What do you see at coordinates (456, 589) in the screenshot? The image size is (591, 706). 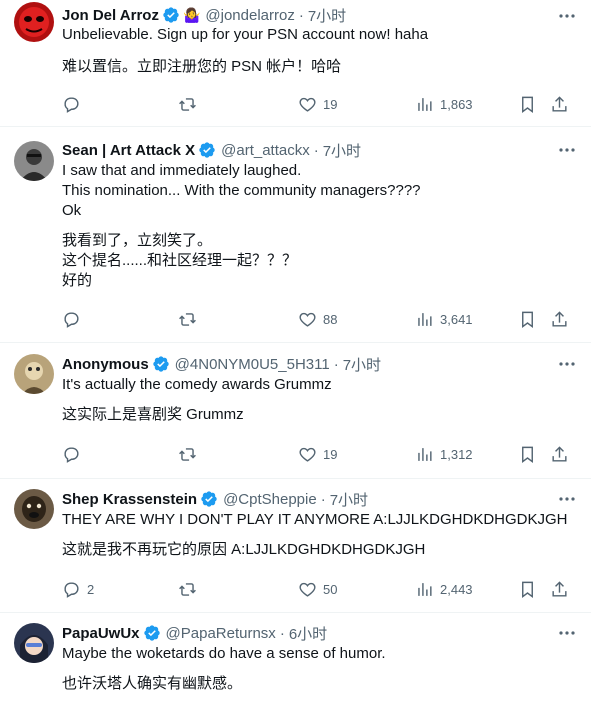 I see `view-count: 2,443` at bounding box center [456, 589].